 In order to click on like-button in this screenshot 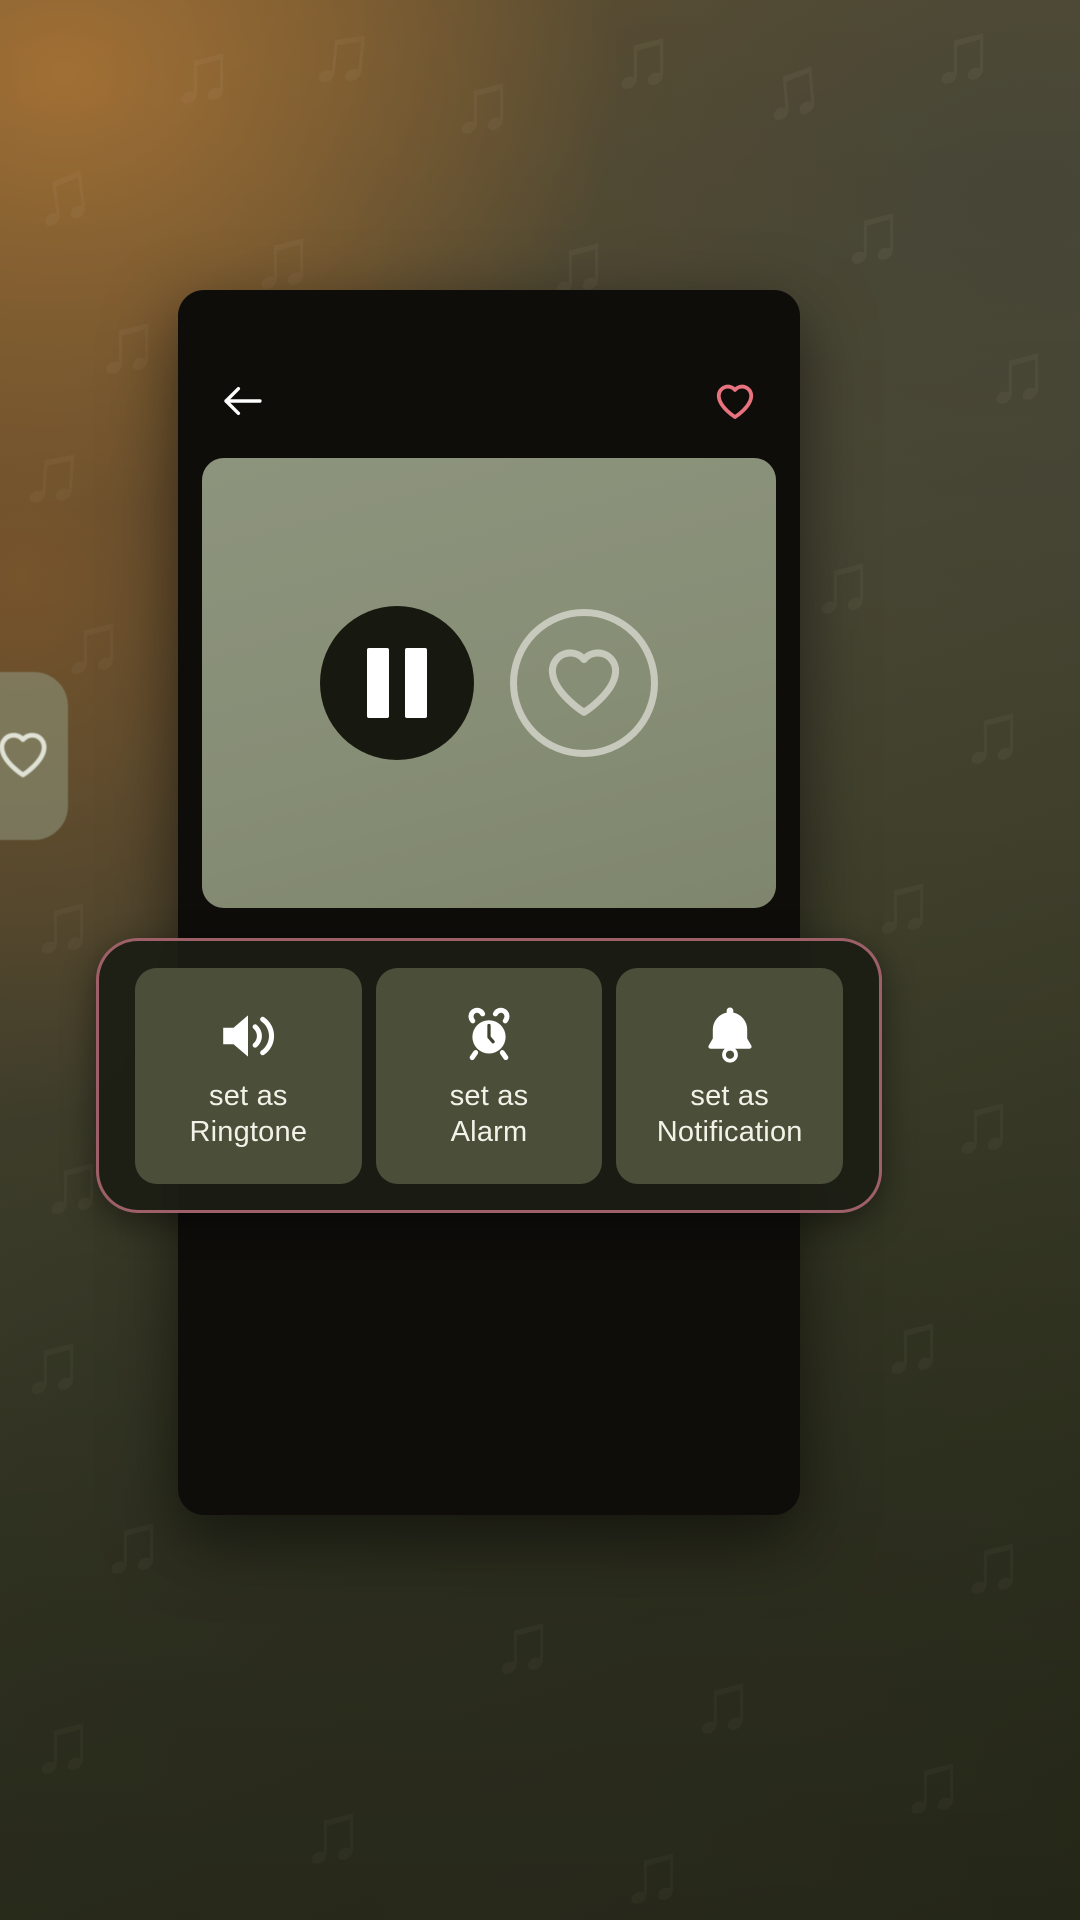, I will do `click(584, 683)`.